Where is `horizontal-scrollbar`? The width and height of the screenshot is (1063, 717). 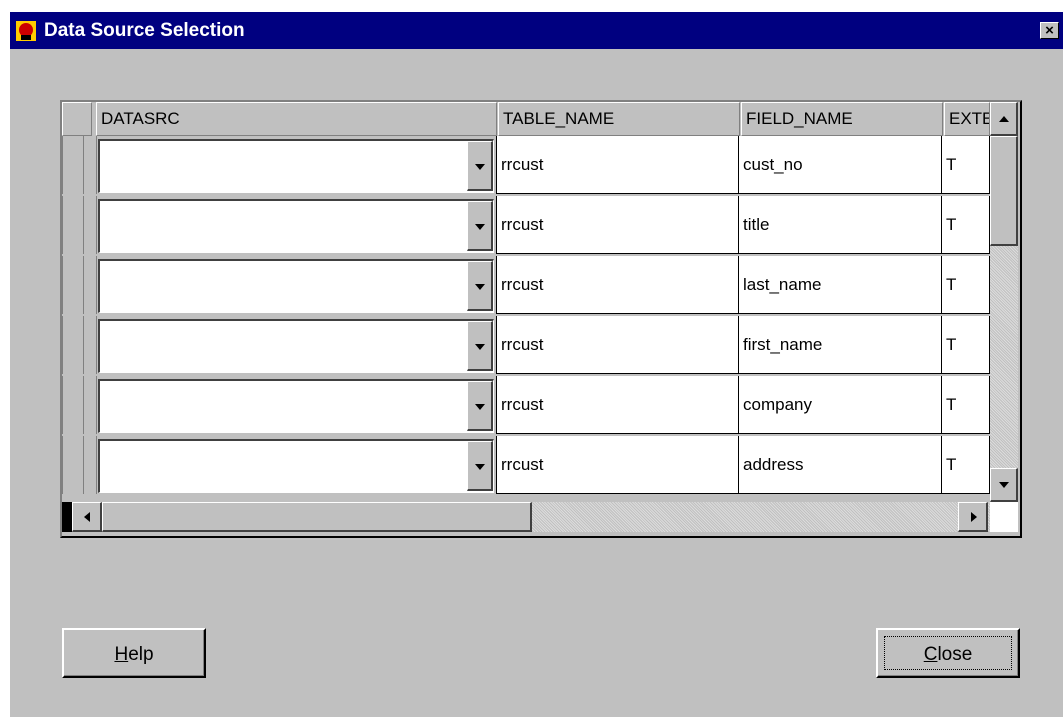
horizontal-scrollbar is located at coordinates (526, 517).